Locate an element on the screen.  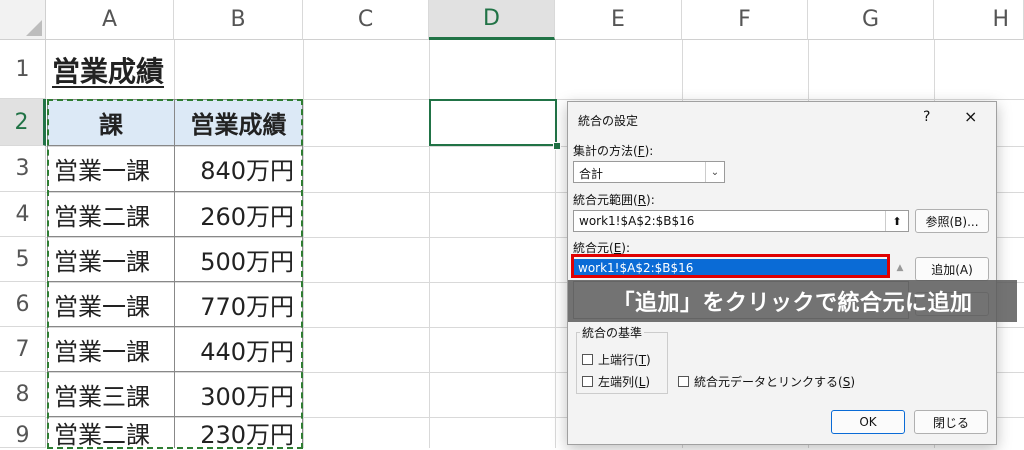
table-cell-sales: 840万円 is located at coordinates (238, 169).